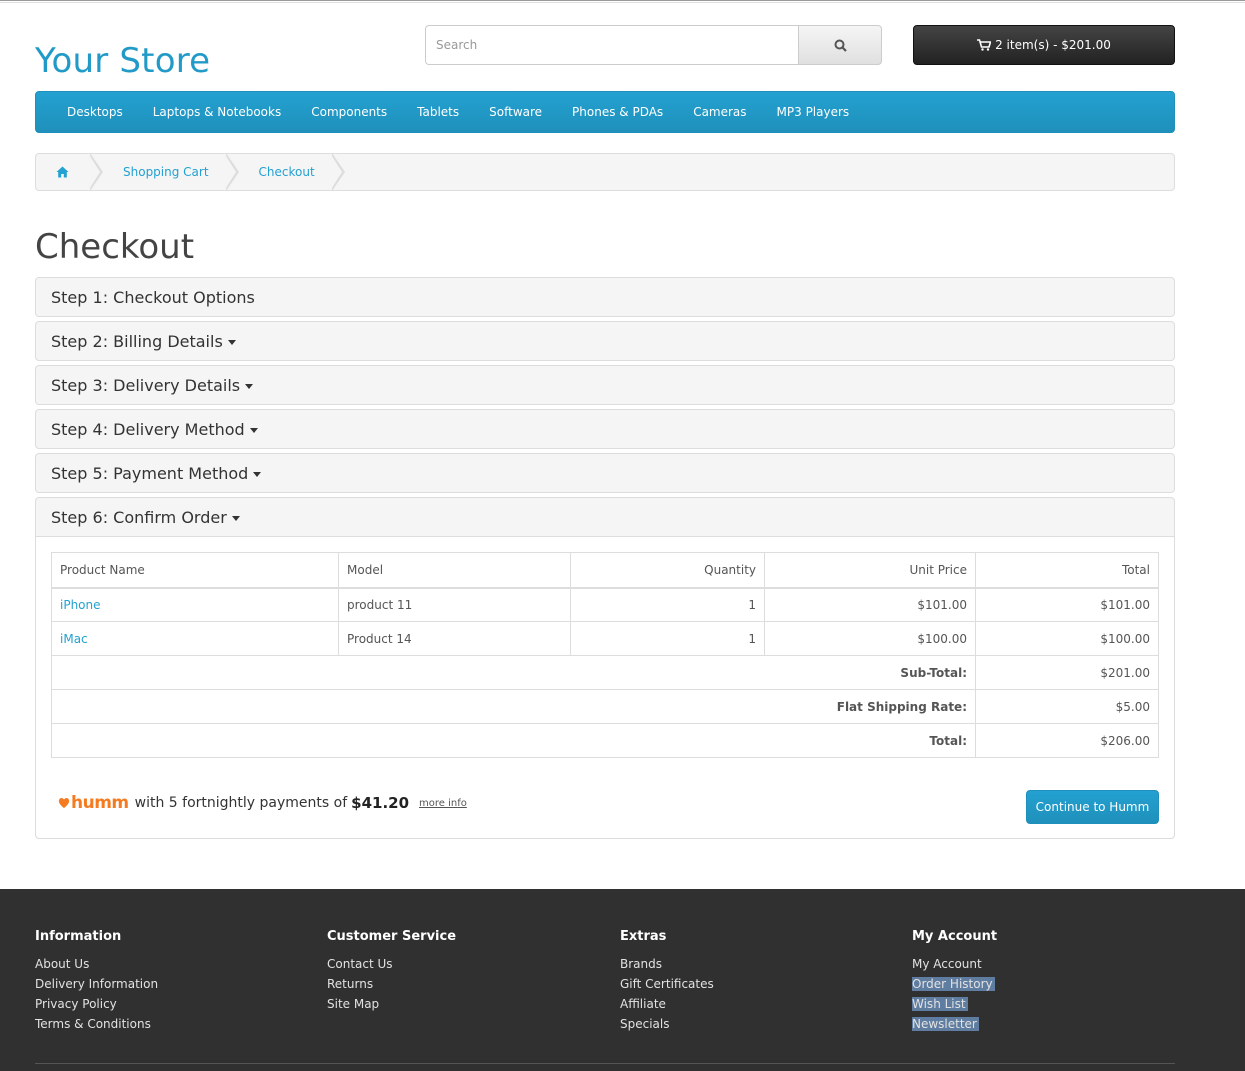 Image resolution: width=1245 pixels, height=1071 pixels. I want to click on window-top-border, so click(622, 1).